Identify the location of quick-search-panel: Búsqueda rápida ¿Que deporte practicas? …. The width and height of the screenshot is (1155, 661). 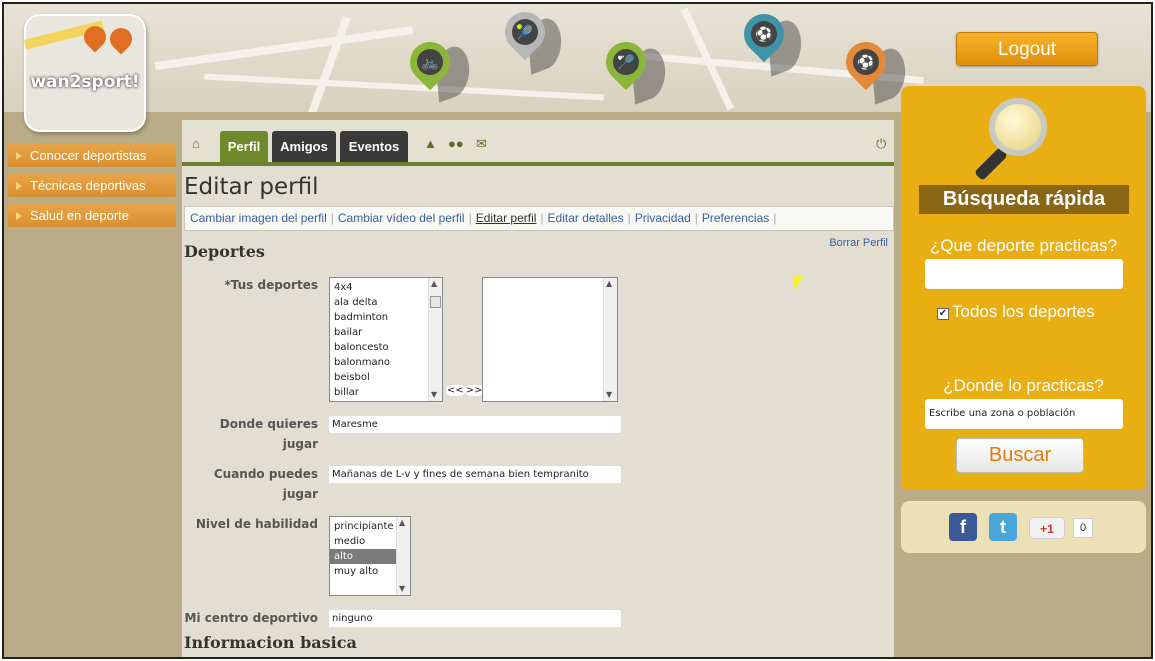
(1023, 288).